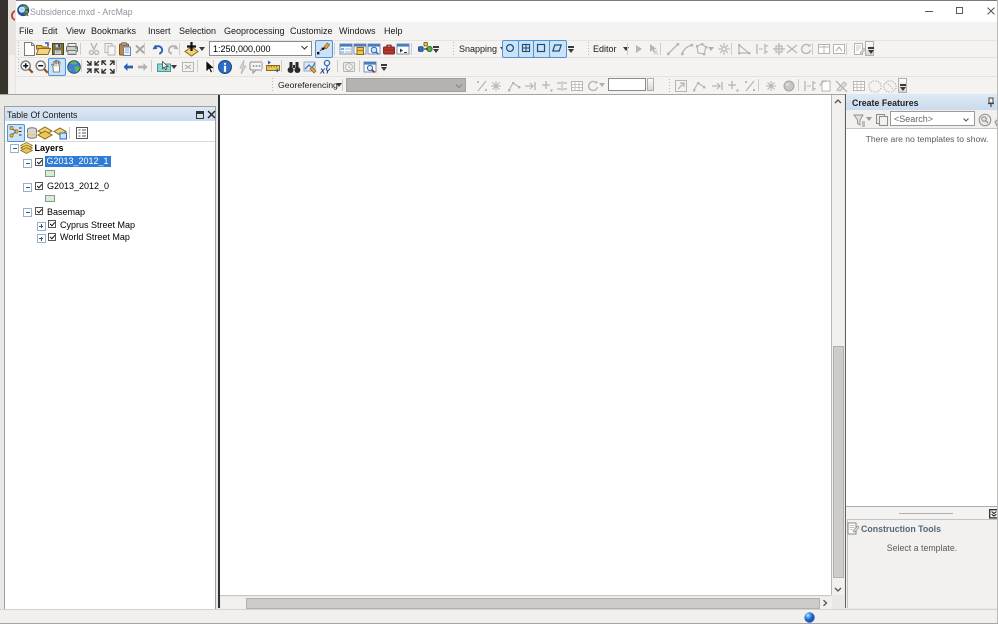  I want to click on svg-text: A, so click(655, 54).